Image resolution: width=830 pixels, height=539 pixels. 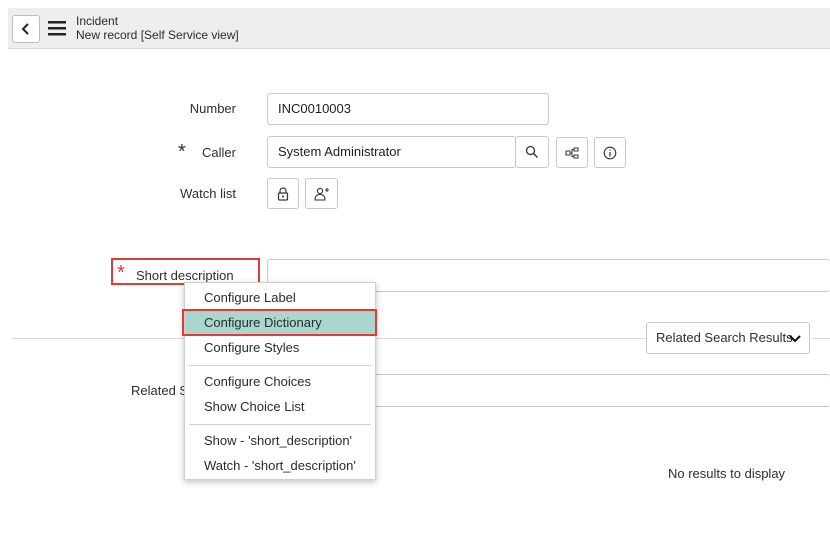 I want to click on back-button, so click(x=26, y=29).